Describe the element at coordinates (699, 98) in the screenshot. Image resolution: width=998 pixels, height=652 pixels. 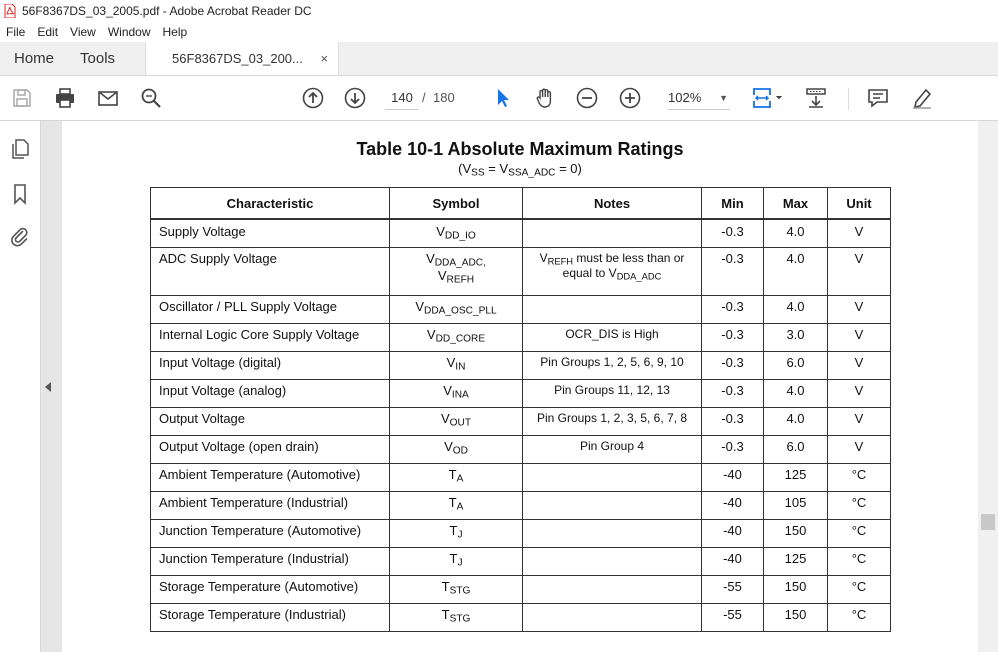
I see `zoom-level-dropdown: 102% ▼` at that location.